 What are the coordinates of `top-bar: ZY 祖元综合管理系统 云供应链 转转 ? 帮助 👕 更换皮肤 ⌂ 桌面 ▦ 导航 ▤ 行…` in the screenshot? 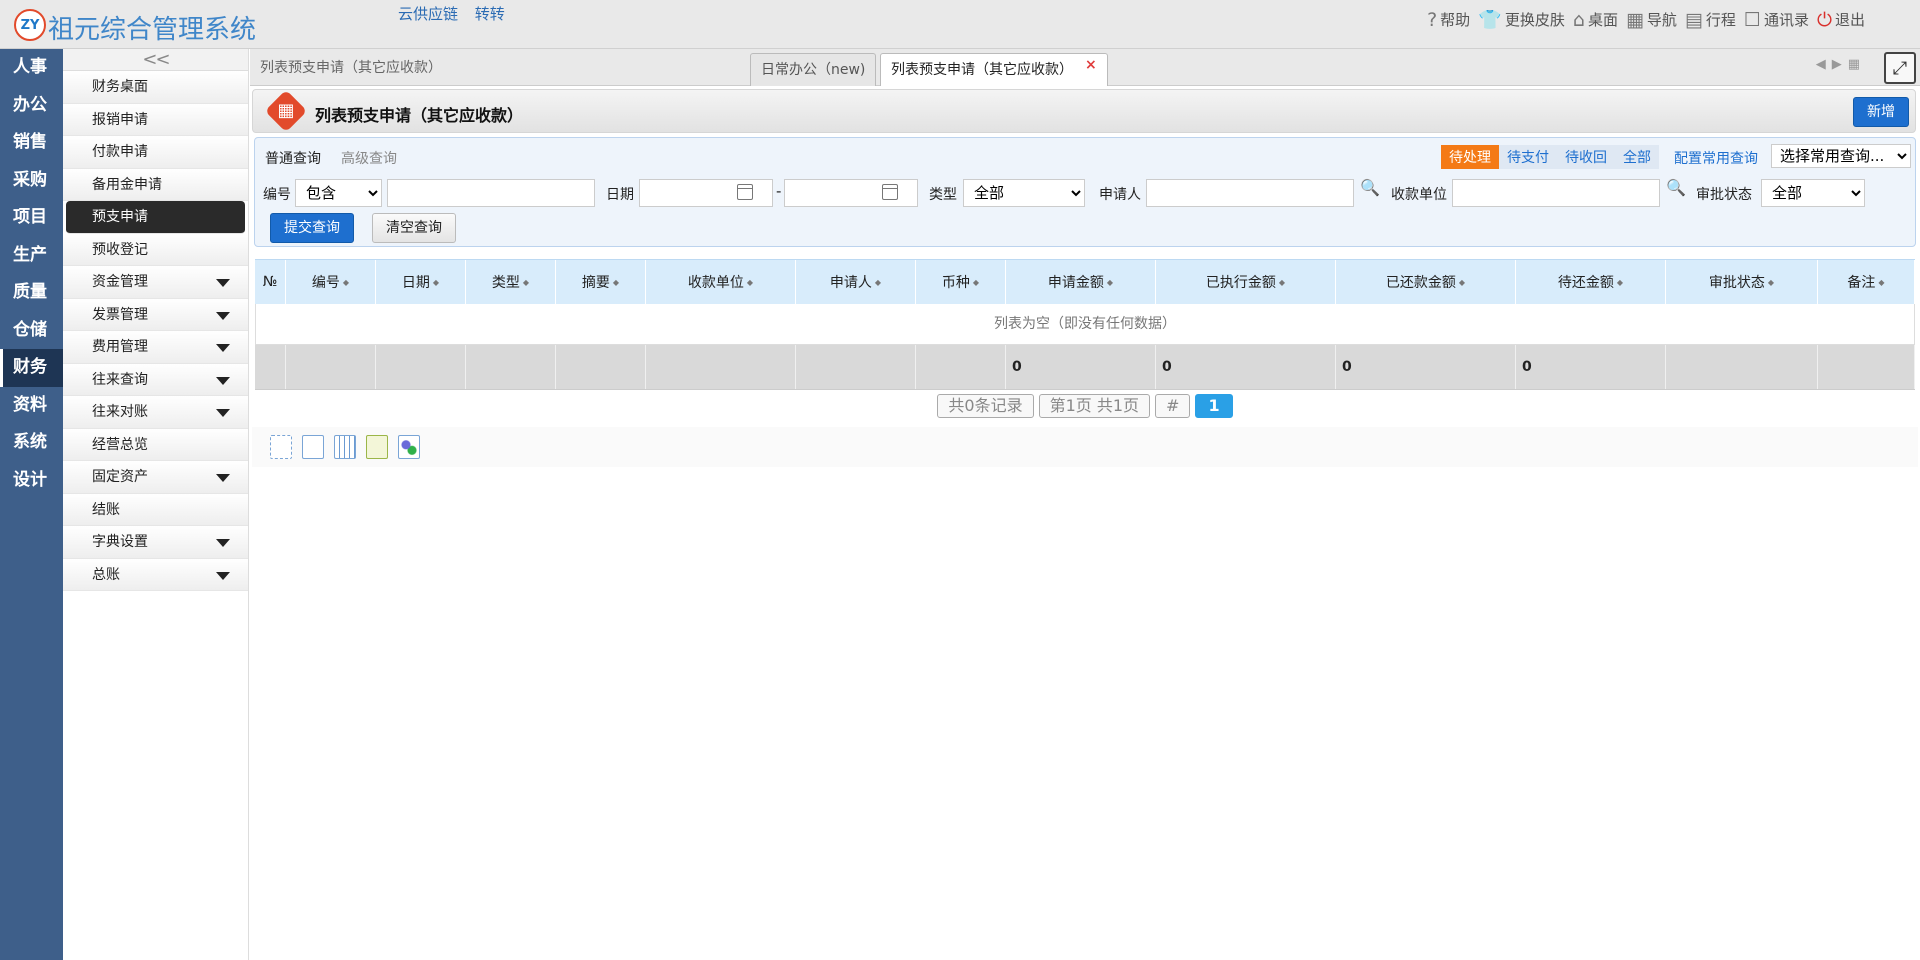 It's located at (960, 24).